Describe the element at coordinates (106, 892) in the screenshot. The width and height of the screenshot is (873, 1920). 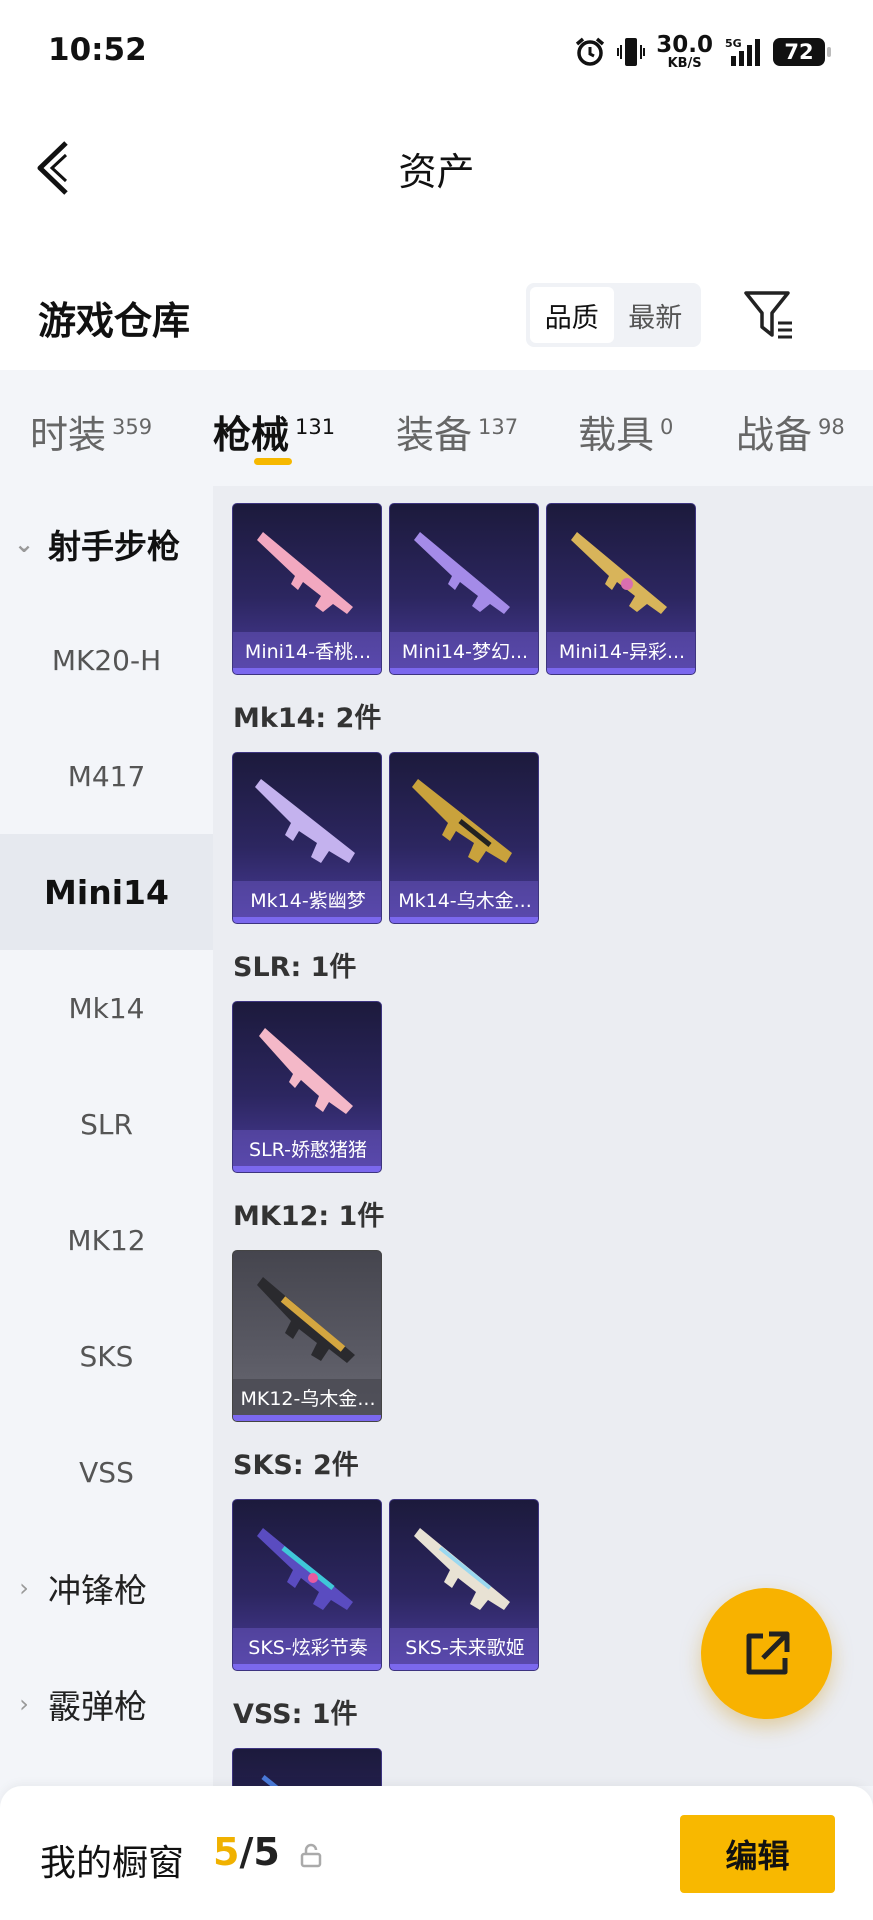
I see `sidebar-item-mini14: Mini14` at that location.